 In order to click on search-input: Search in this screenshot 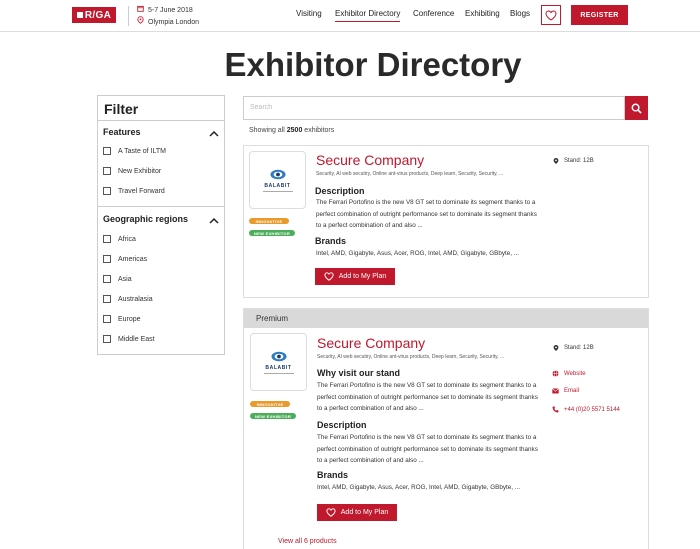, I will do `click(434, 108)`.